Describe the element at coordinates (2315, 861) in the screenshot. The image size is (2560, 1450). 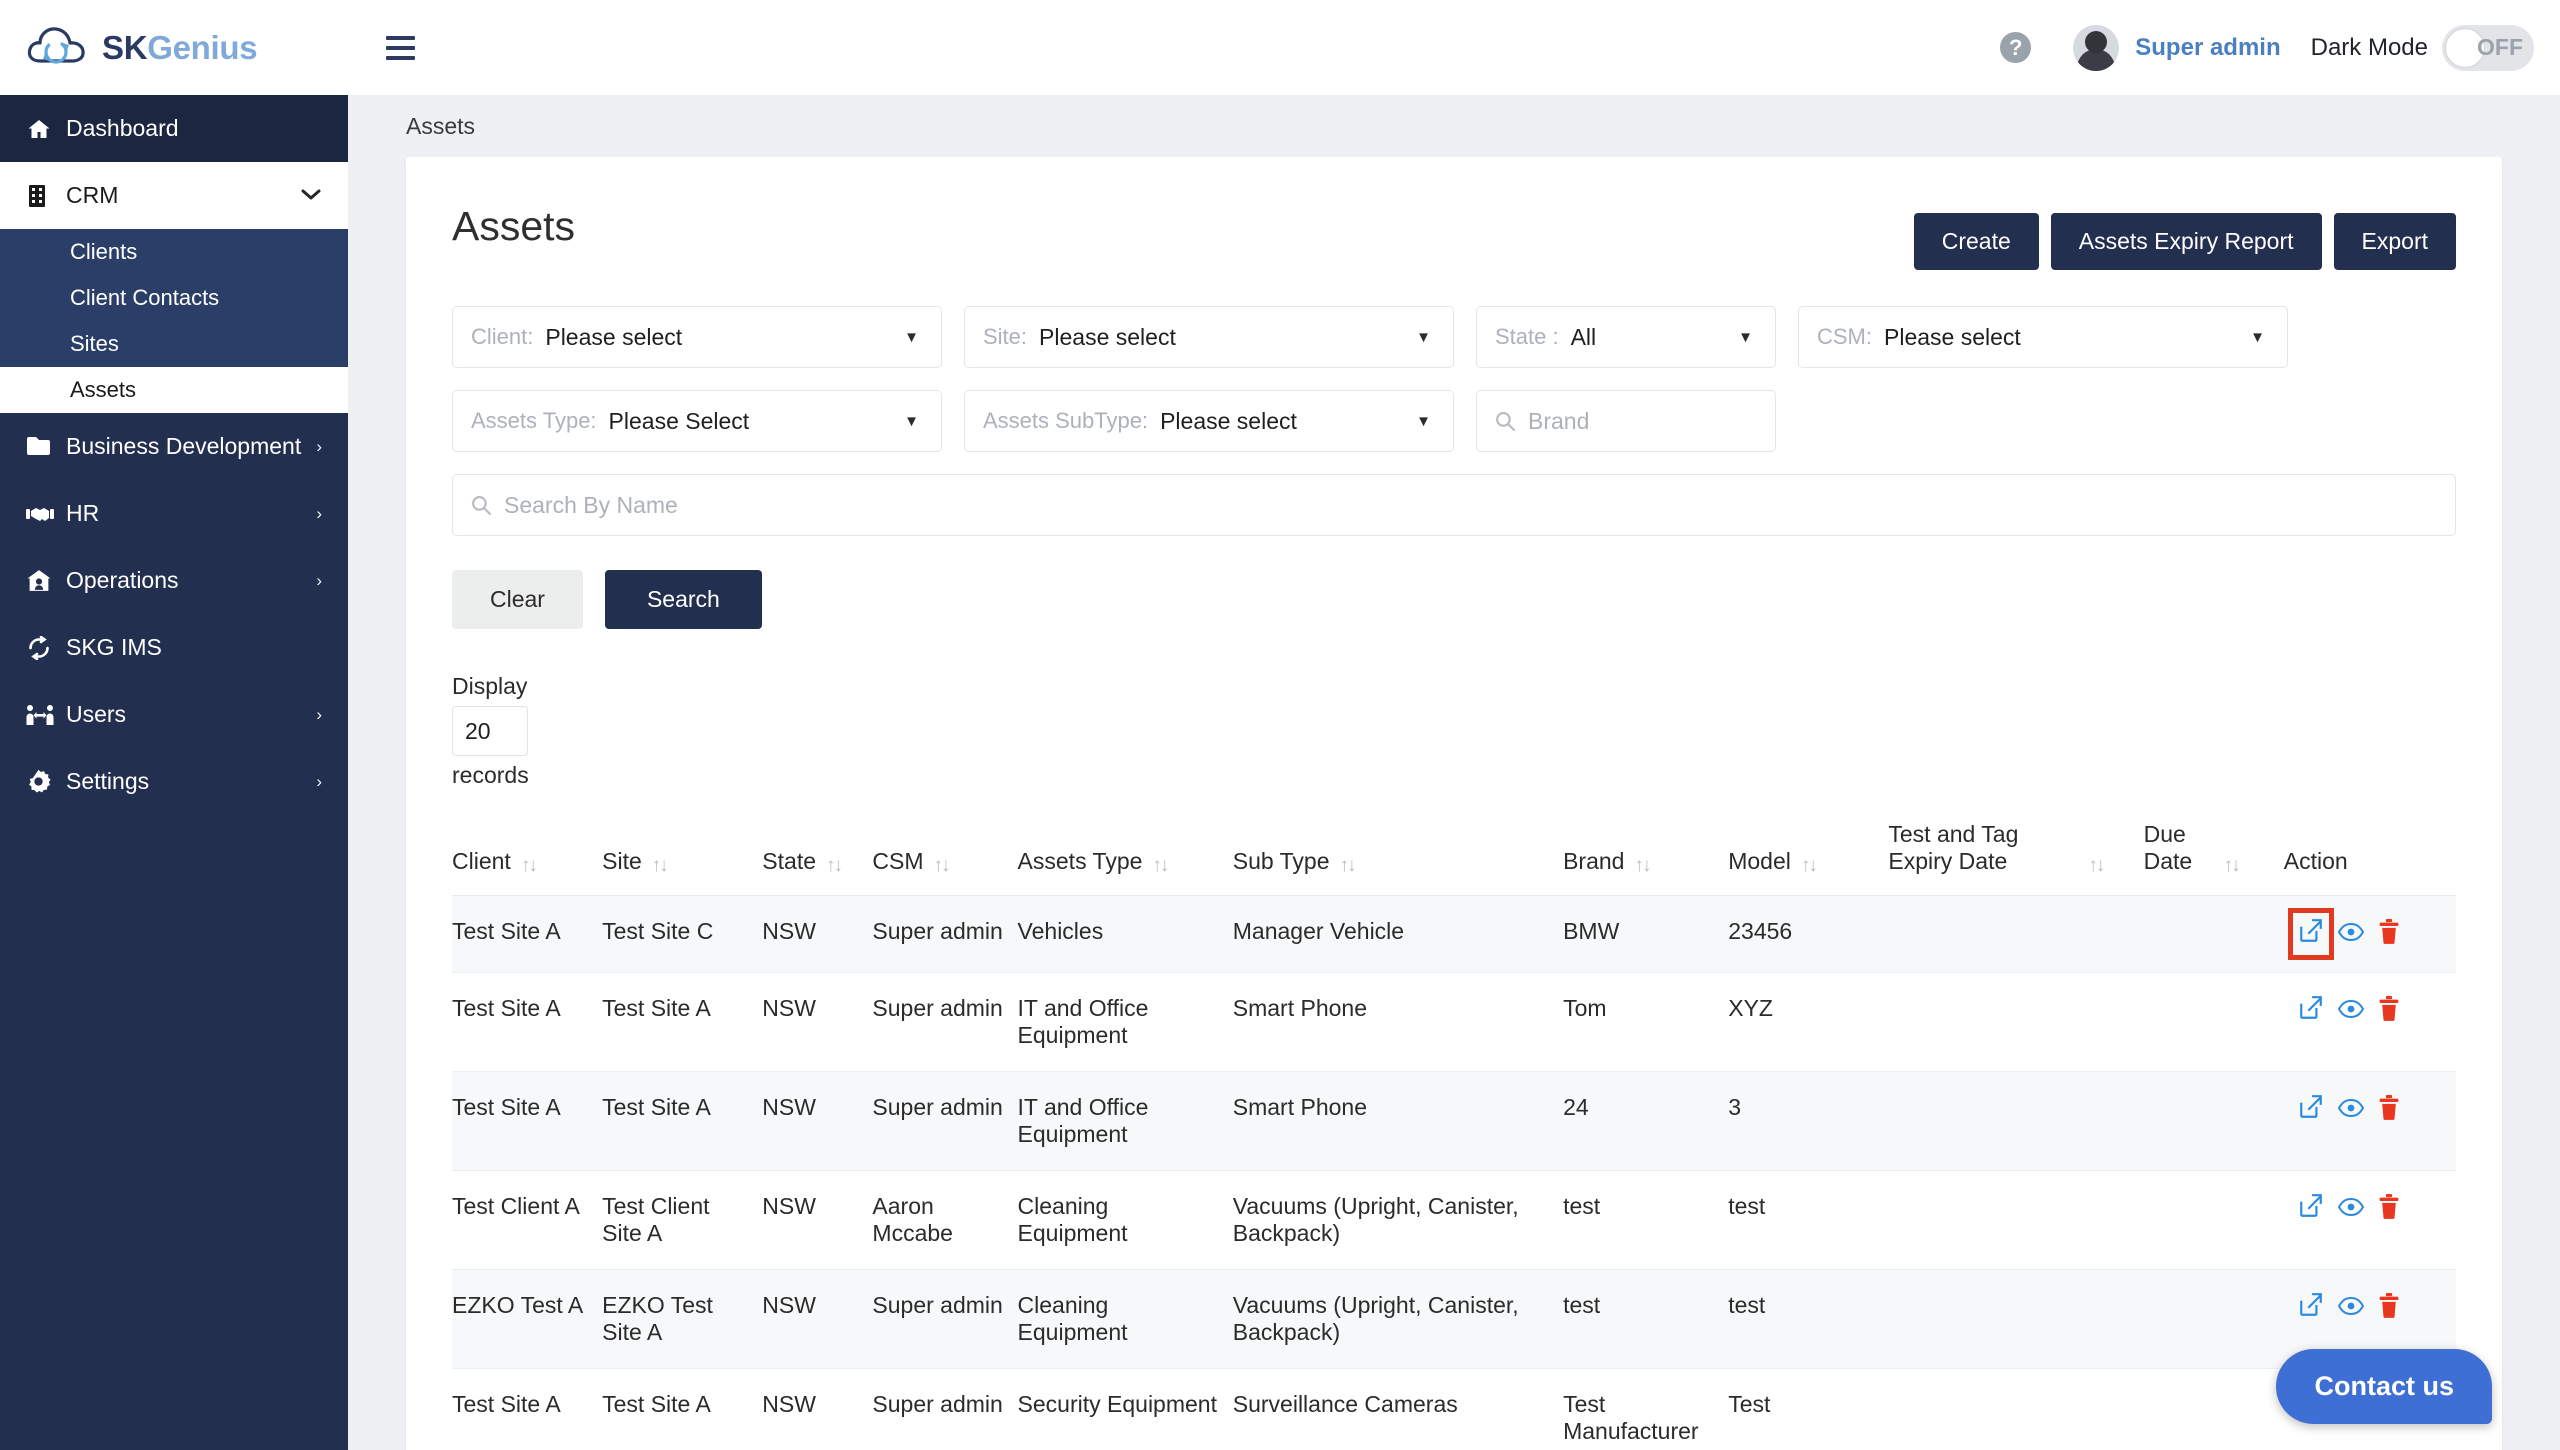
I see `col-label: Action` at that location.